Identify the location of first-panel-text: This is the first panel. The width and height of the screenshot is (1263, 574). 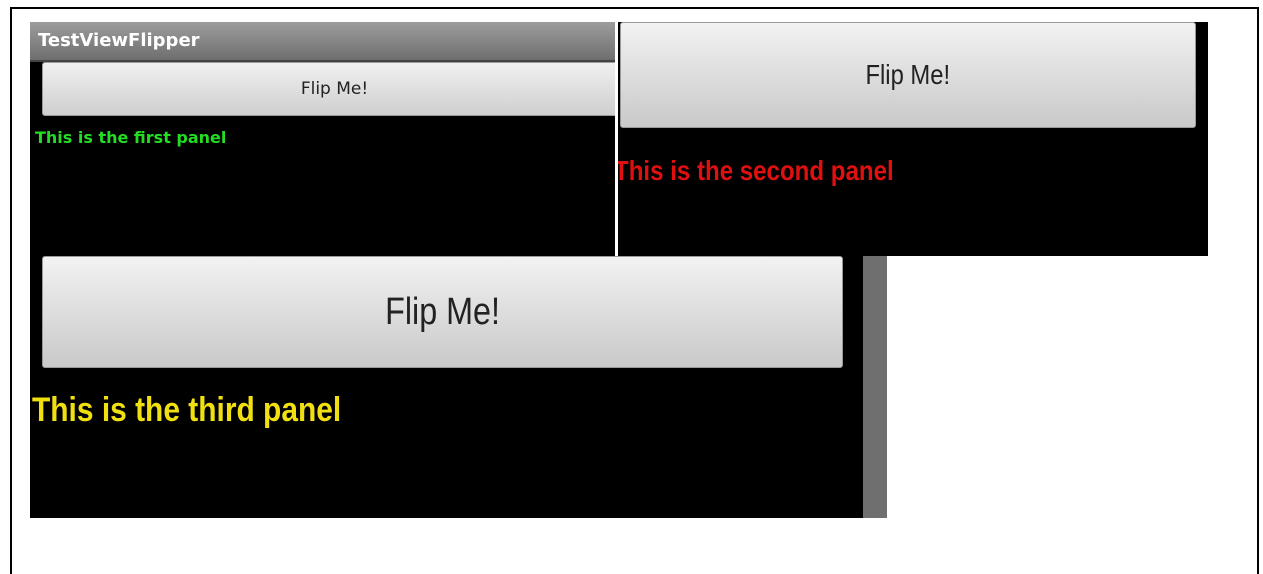
(131, 137).